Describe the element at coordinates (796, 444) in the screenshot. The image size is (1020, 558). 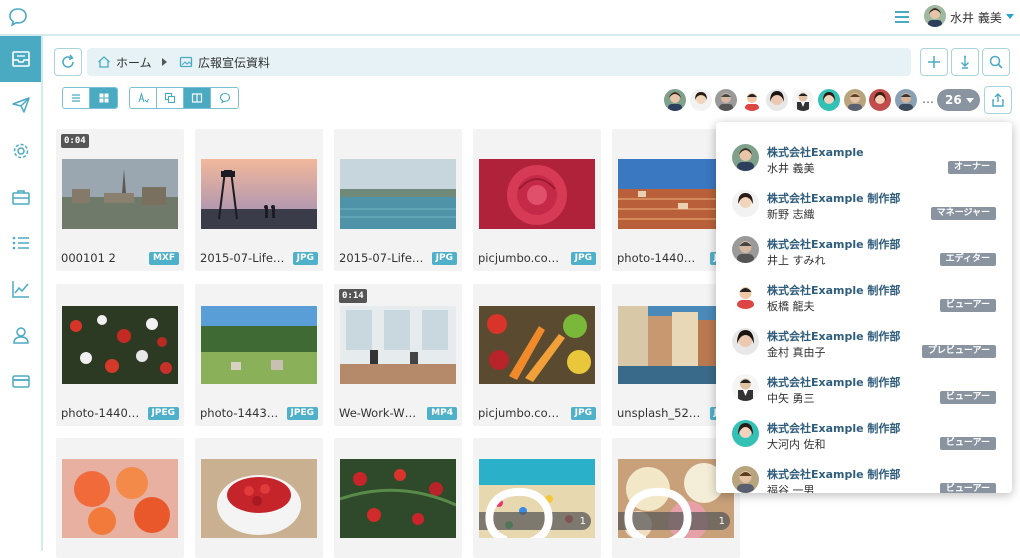
I see `member-name: 大河内 佐和` at that location.